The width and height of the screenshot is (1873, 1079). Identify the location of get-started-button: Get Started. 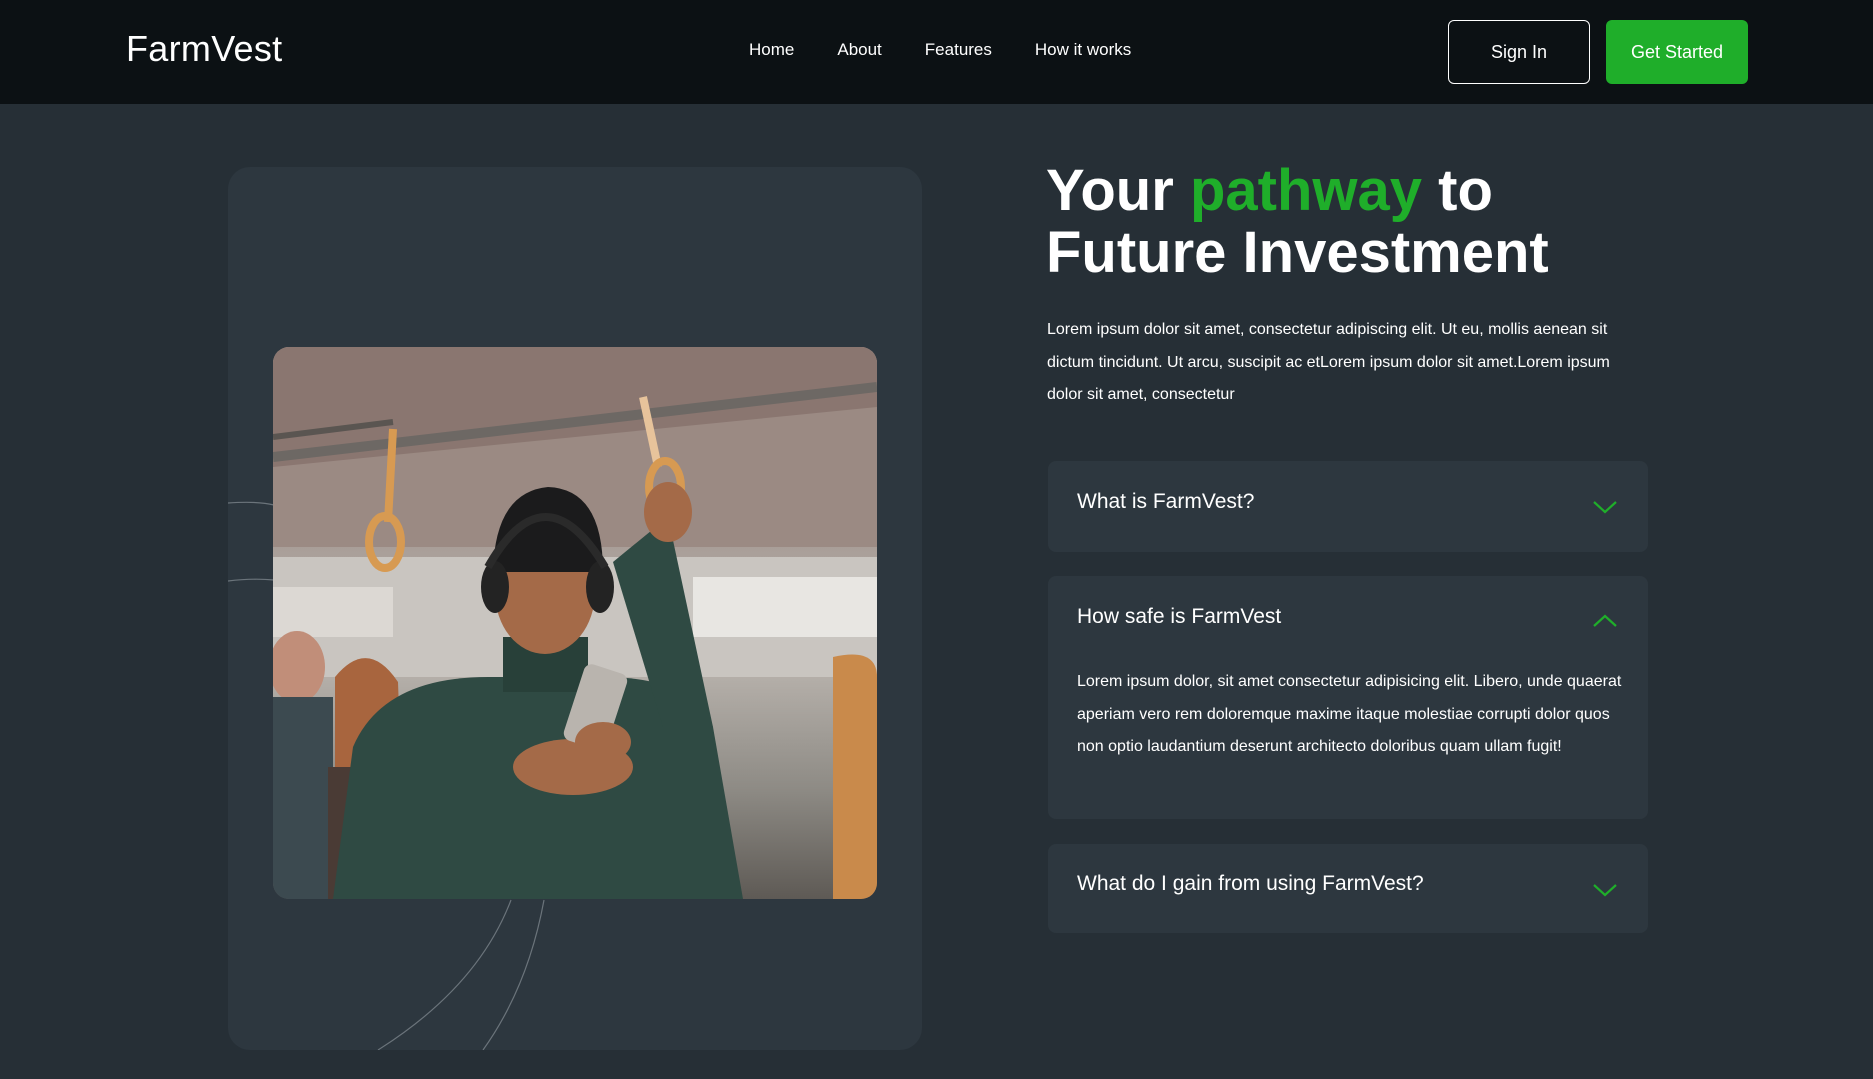
(1677, 52).